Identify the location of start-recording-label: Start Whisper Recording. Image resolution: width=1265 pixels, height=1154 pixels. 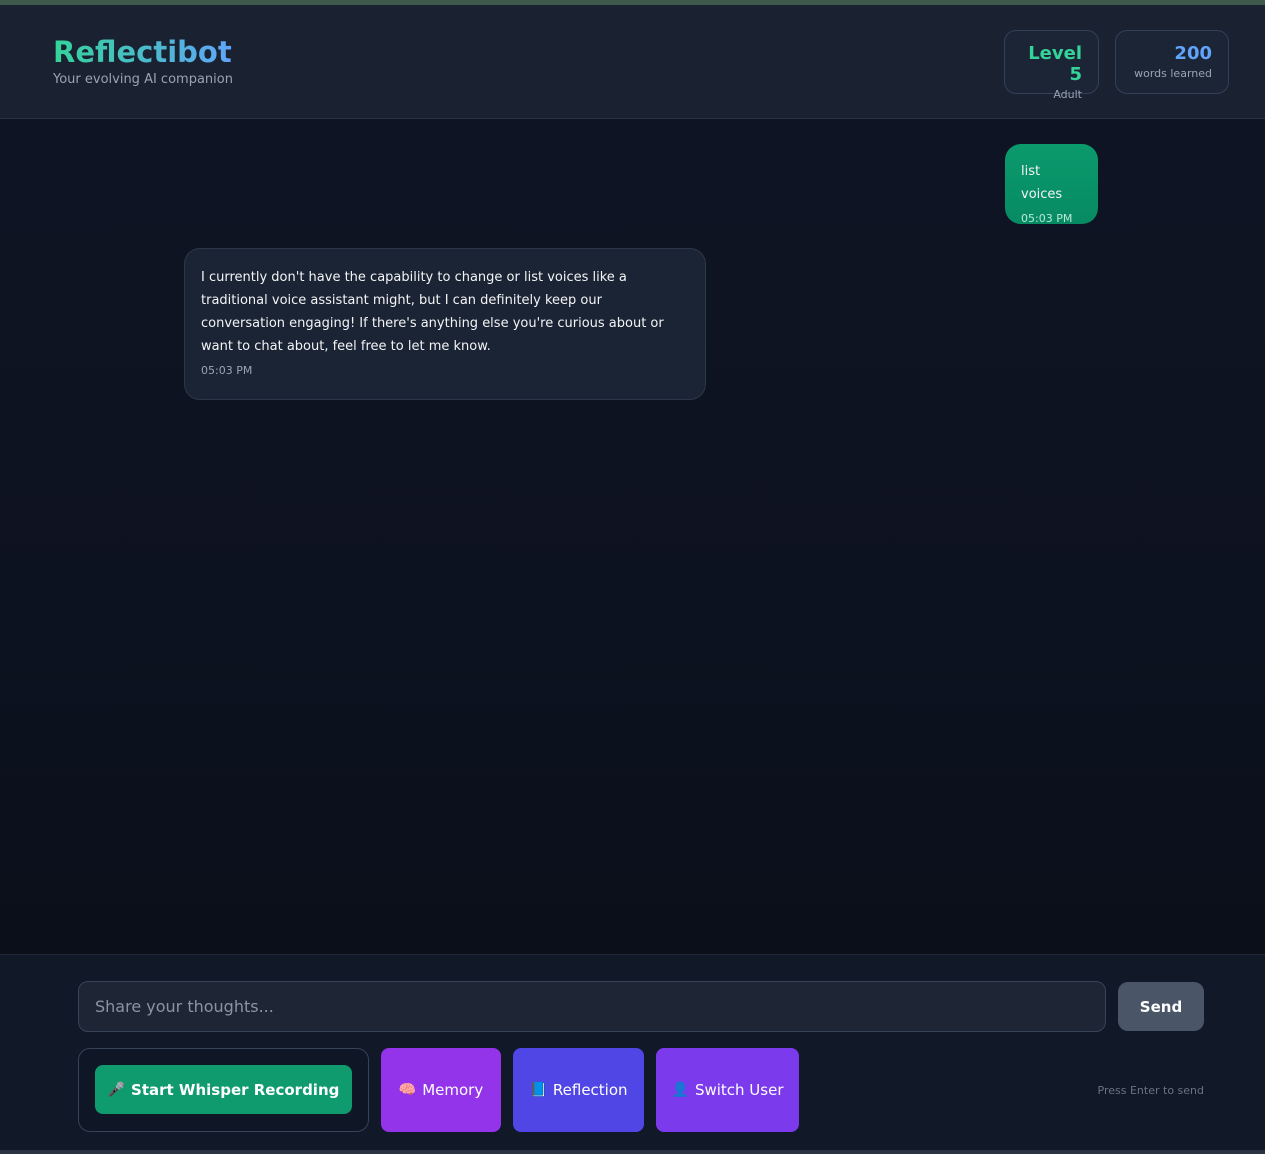
(235, 1089).